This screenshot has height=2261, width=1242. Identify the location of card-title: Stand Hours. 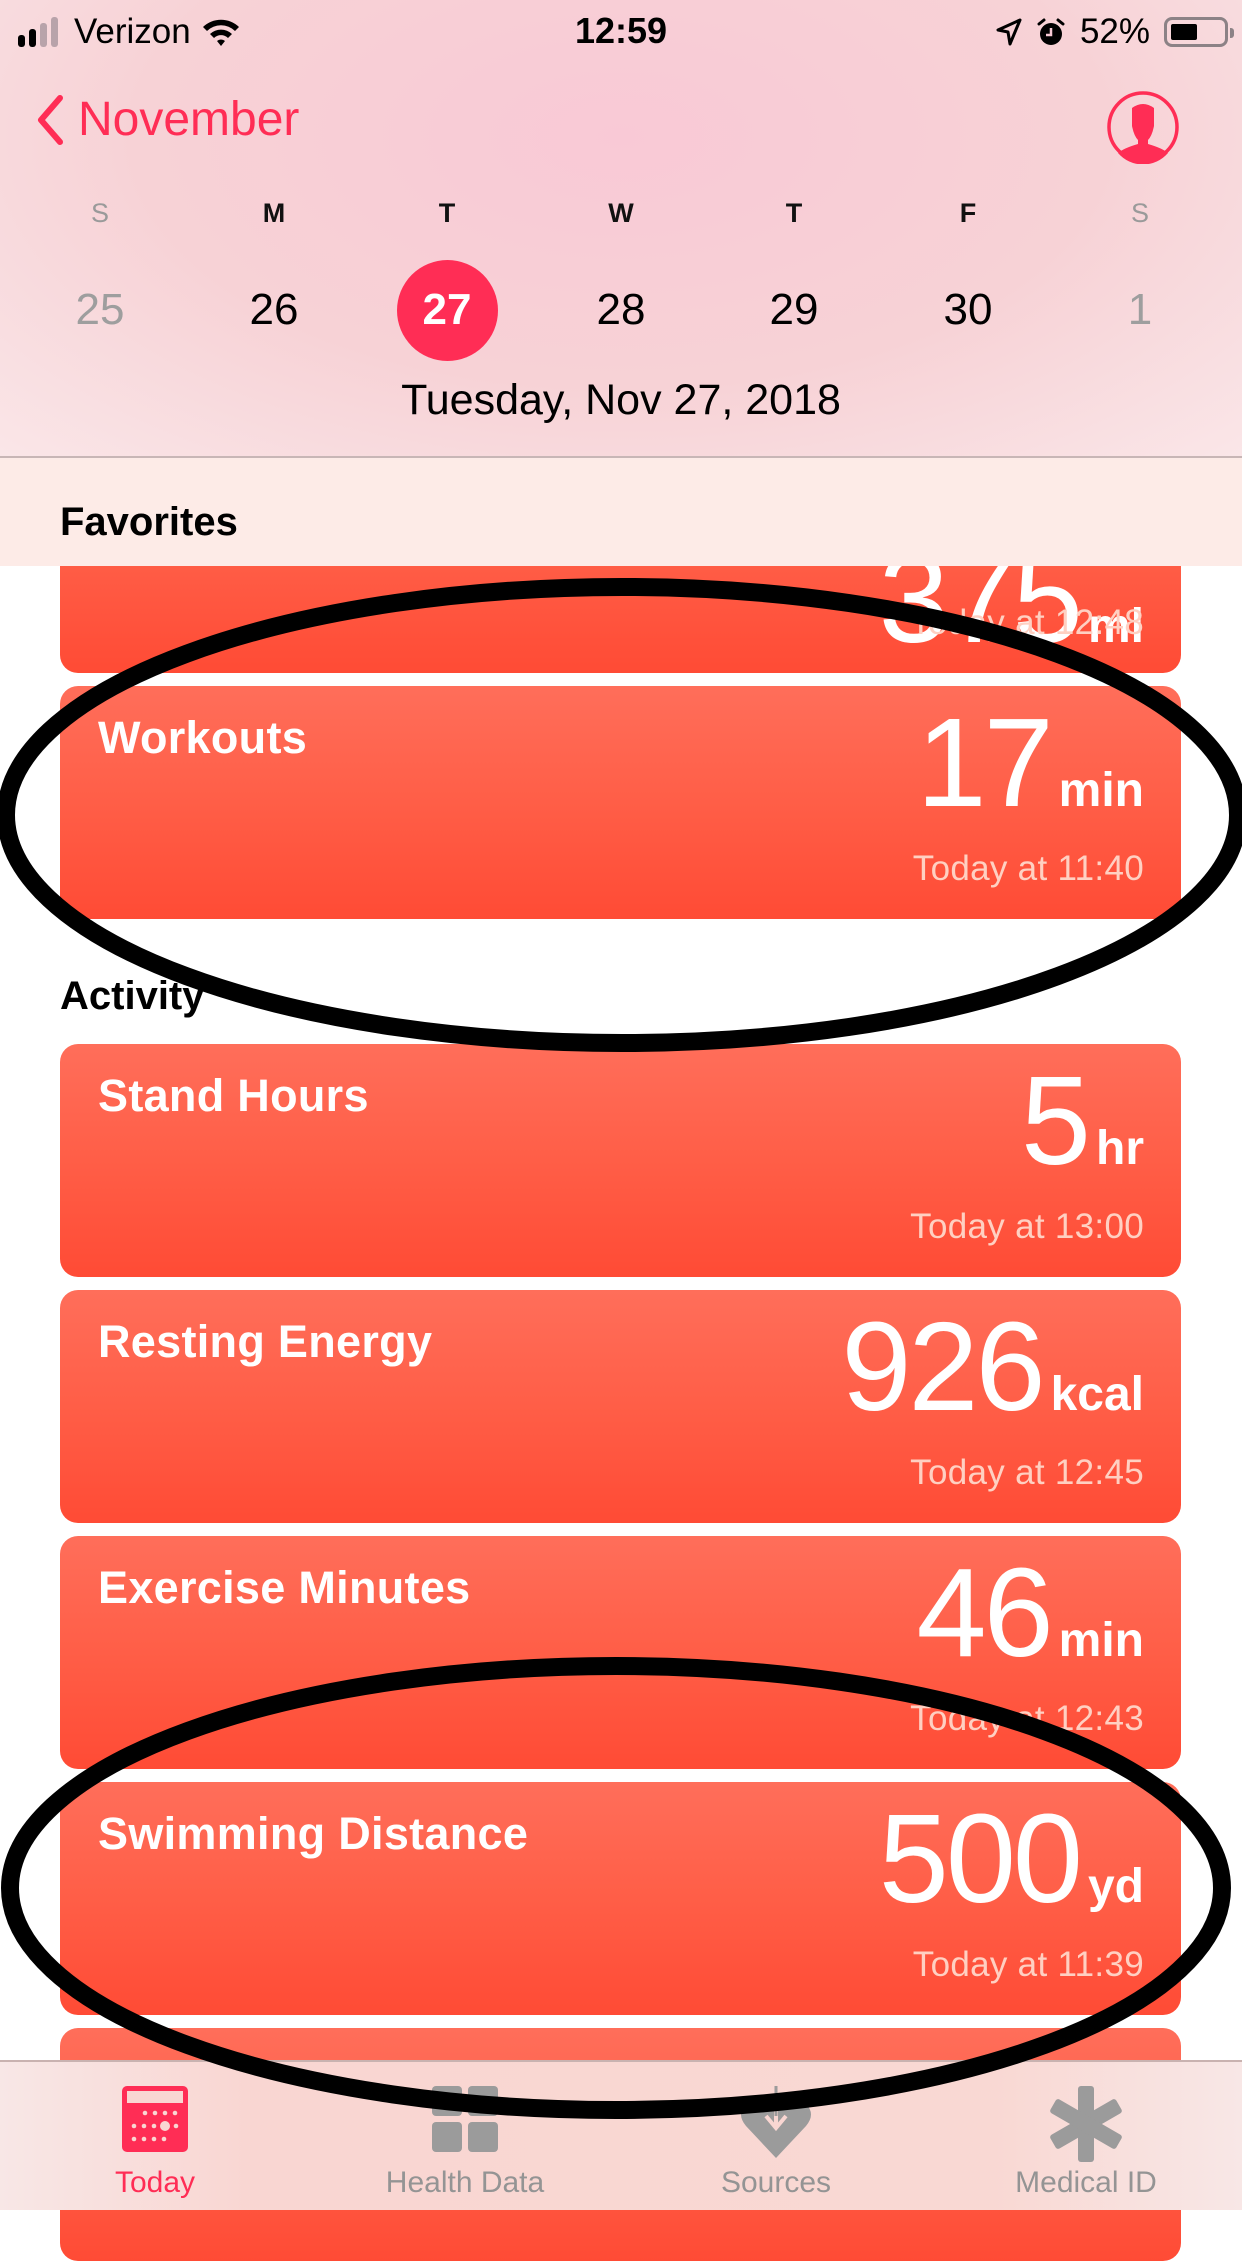
(233, 1095).